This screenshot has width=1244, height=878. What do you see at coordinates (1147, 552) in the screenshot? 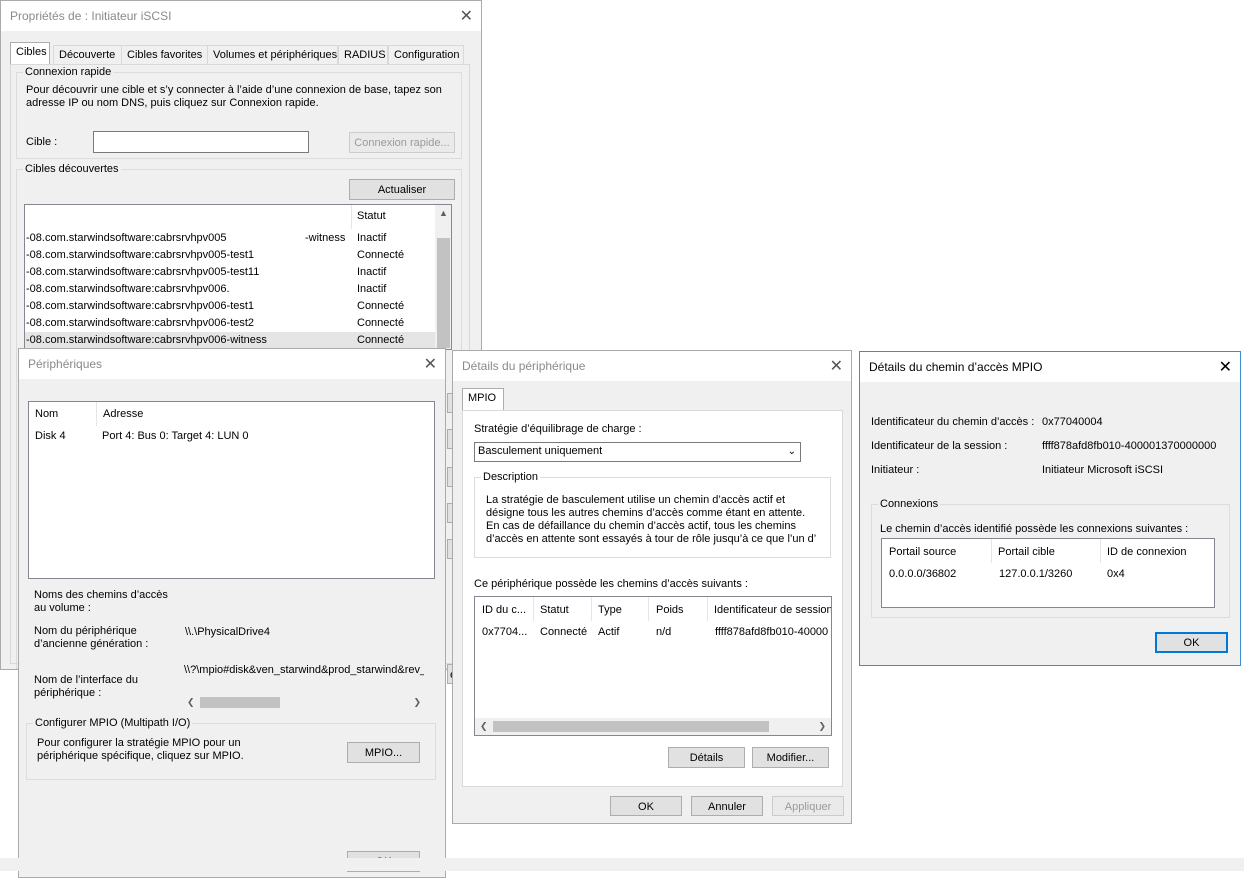
I see `column-connection-id: ID de connexion` at bounding box center [1147, 552].